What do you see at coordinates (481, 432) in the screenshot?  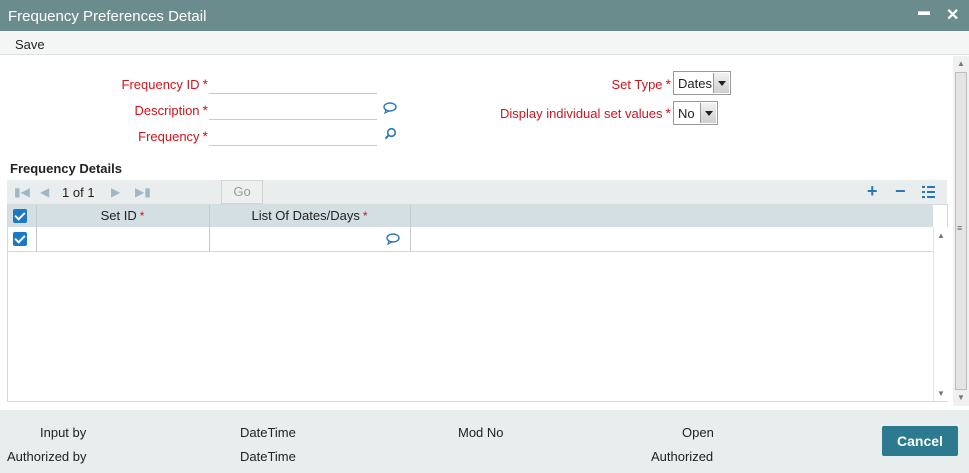 I see `mod-no-label: Mod No` at bounding box center [481, 432].